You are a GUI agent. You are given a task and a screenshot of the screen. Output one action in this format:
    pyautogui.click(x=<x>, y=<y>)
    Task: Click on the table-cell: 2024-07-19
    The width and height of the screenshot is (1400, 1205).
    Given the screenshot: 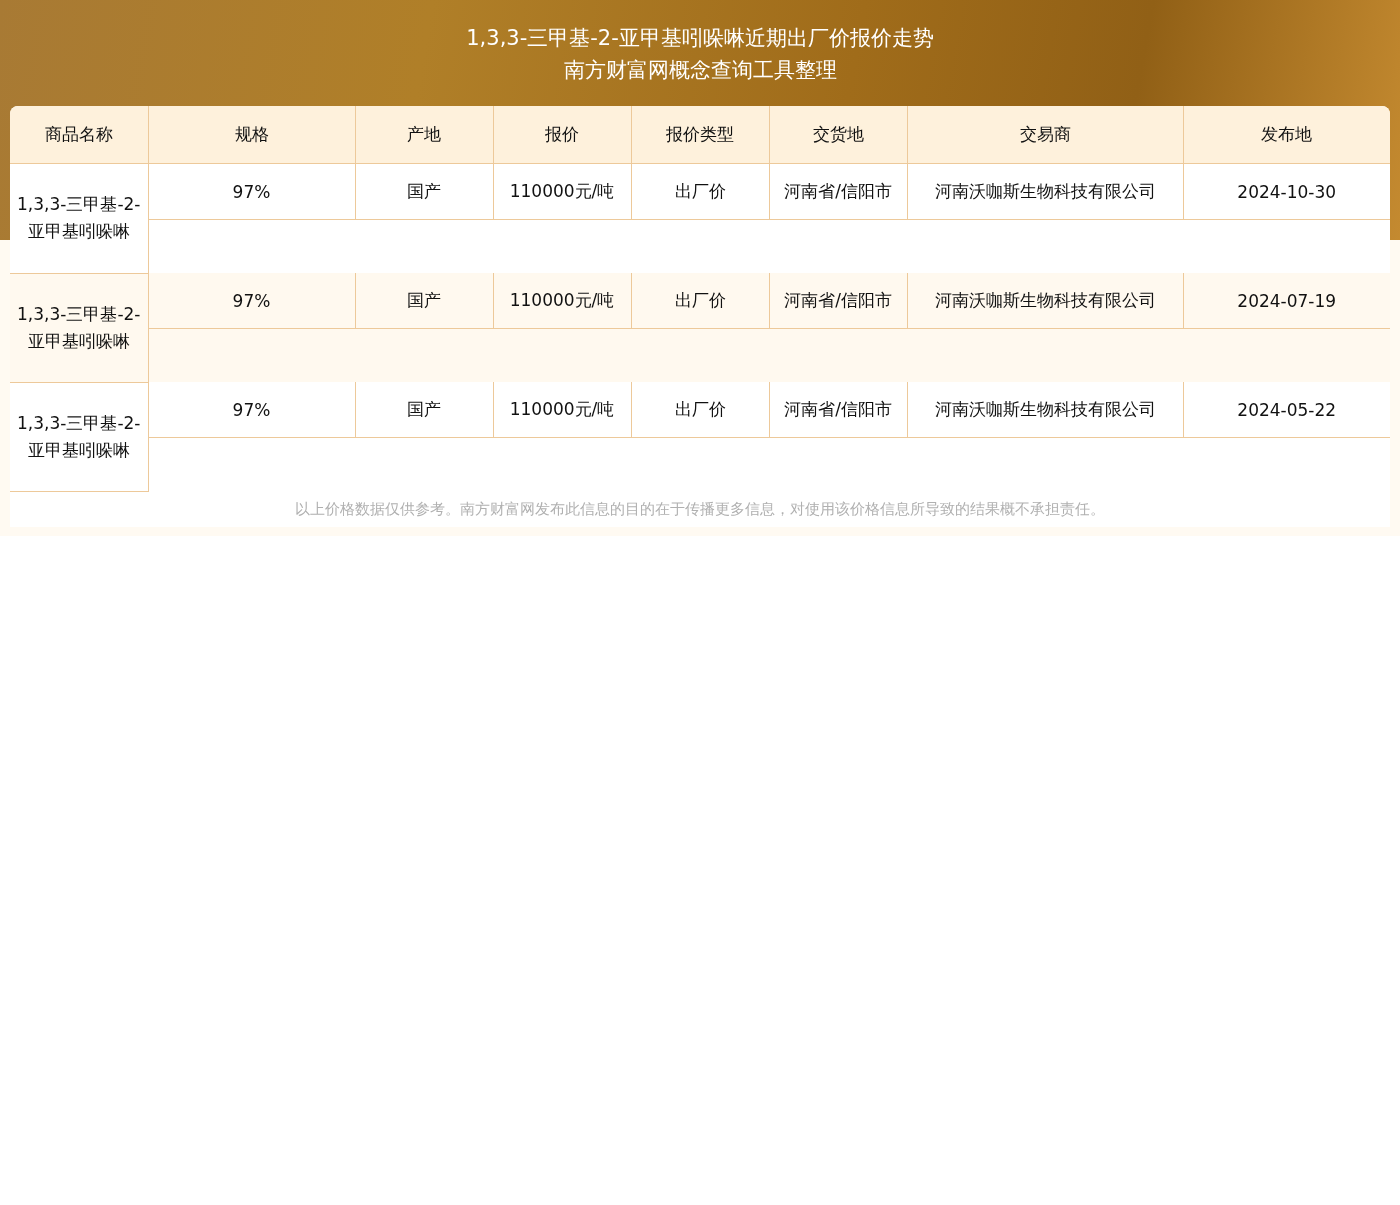 What is the action you would take?
    pyautogui.click(x=1286, y=301)
    